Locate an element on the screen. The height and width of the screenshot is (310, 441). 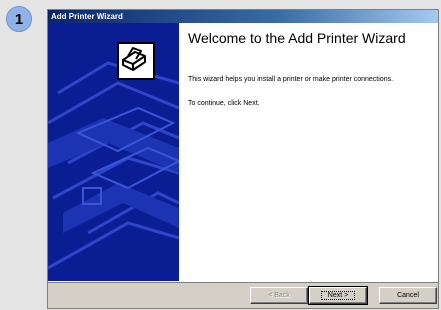
button-bar: < Back Next > Cancel is located at coordinates (243, 294).